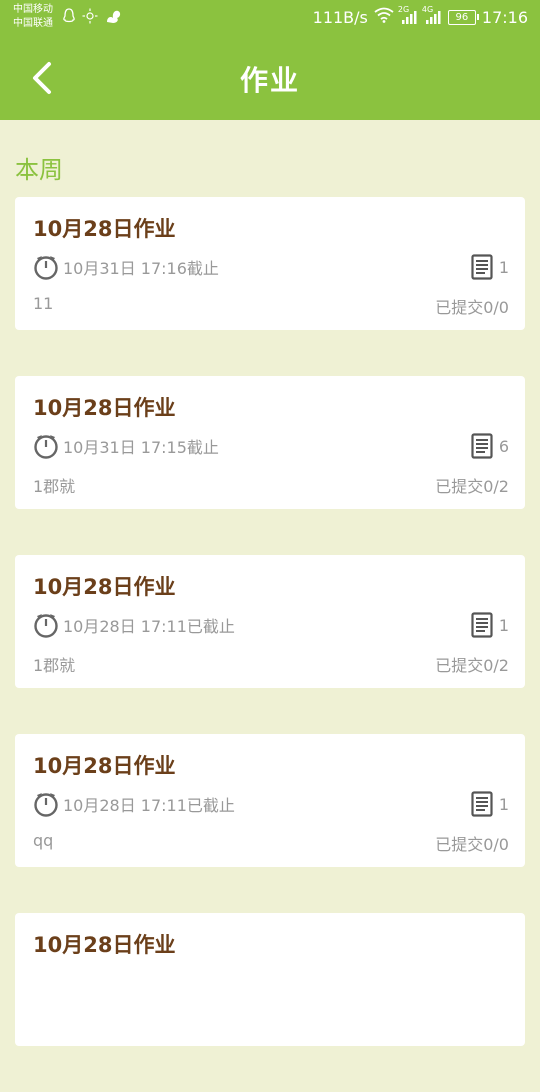 The height and width of the screenshot is (1092, 540). What do you see at coordinates (33, 9) in the screenshot?
I see `carrier-1: 中国移动` at bounding box center [33, 9].